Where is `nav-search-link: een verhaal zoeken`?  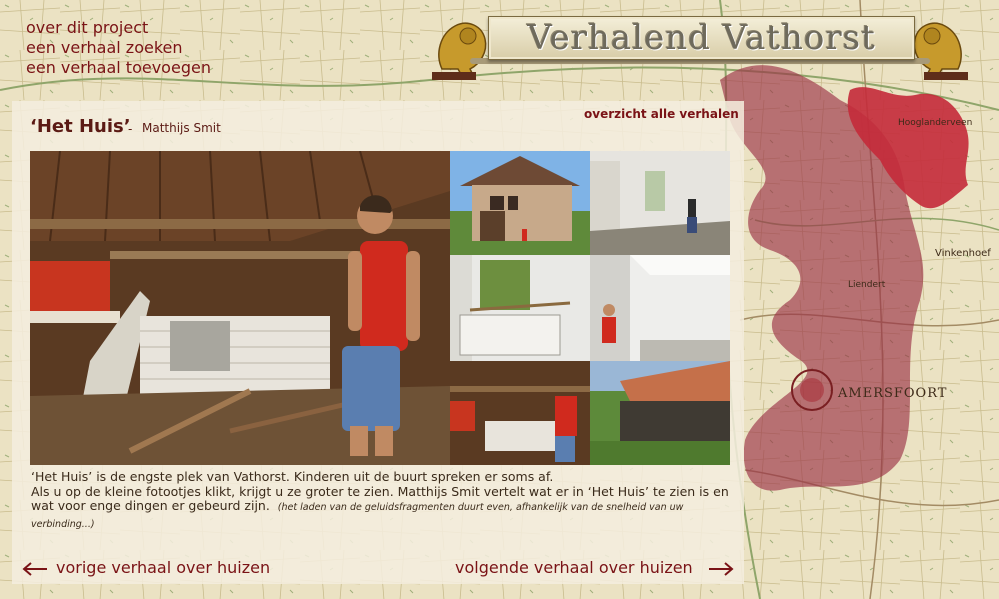 nav-search-link: een verhaal zoeken is located at coordinates (118, 48).